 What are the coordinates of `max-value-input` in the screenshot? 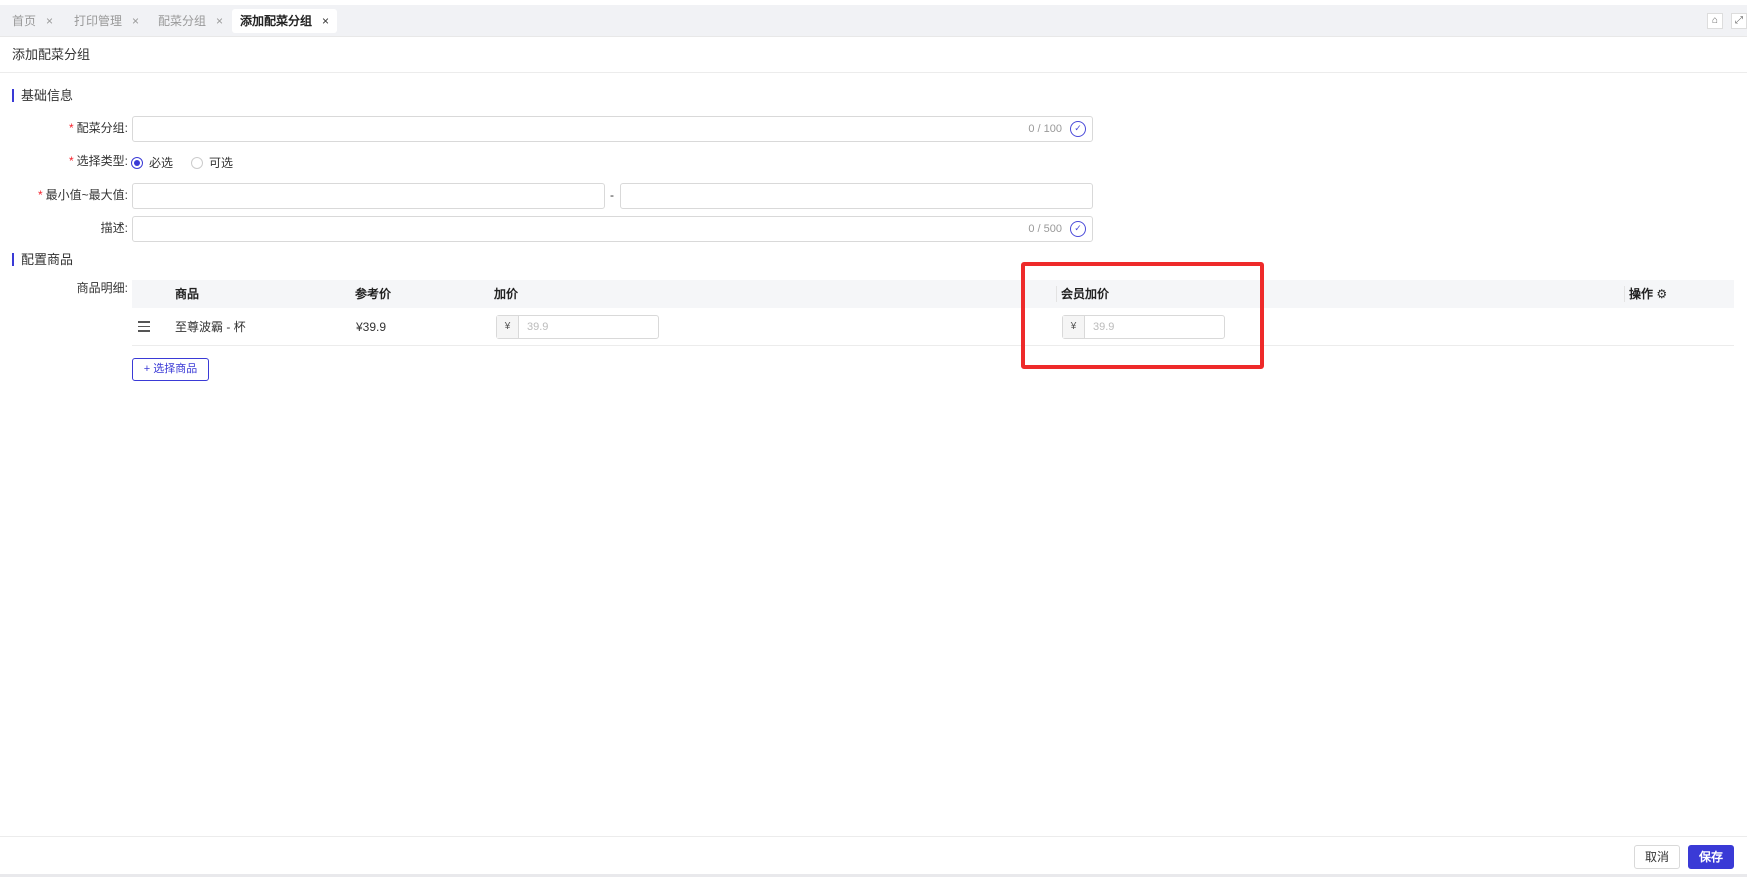 It's located at (856, 196).